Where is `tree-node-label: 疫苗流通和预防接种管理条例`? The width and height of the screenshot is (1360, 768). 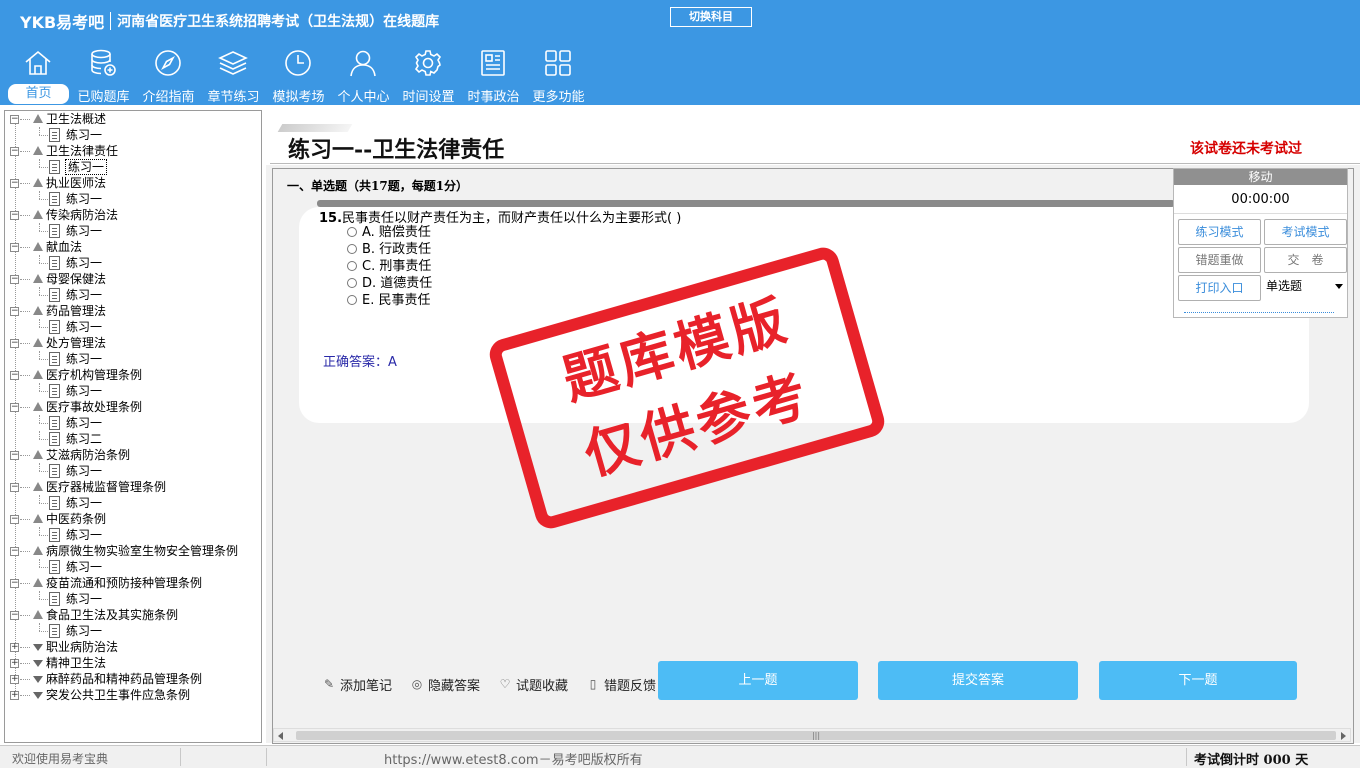
tree-node-label: 疫苗流通和预防接种管理条例 is located at coordinates (124, 583).